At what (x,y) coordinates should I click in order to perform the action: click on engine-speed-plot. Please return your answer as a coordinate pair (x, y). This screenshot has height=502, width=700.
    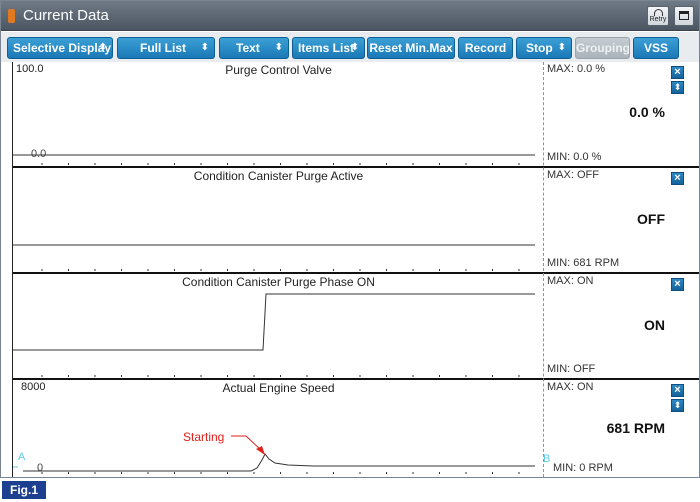
    Looking at the image, I should click on (274, 454).